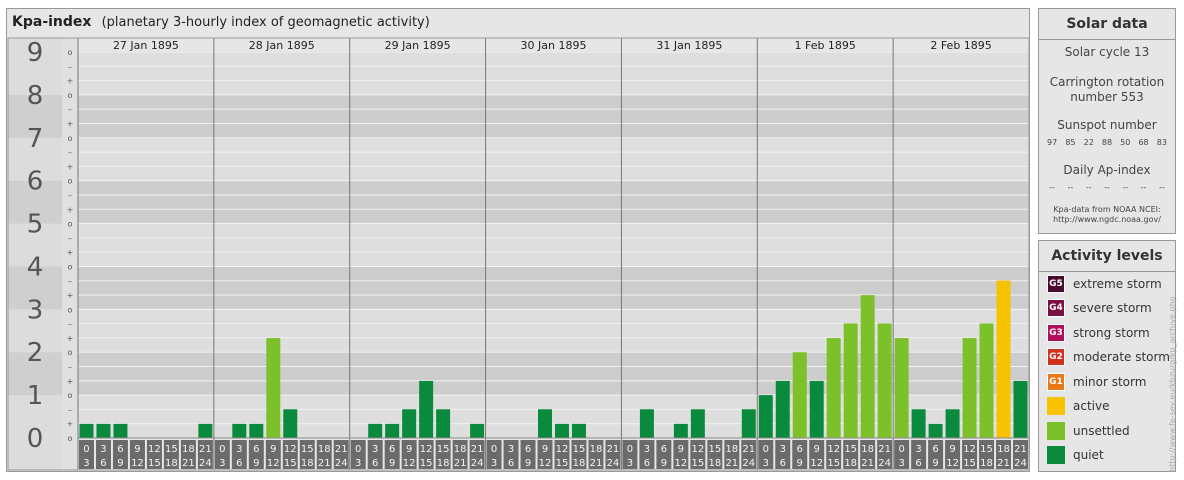 This screenshot has width=1184, height=480. What do you see at coordinates (1056, 284) in the screenshot?
I see `g5-badge: G5` at bounding box center [1056, 284].